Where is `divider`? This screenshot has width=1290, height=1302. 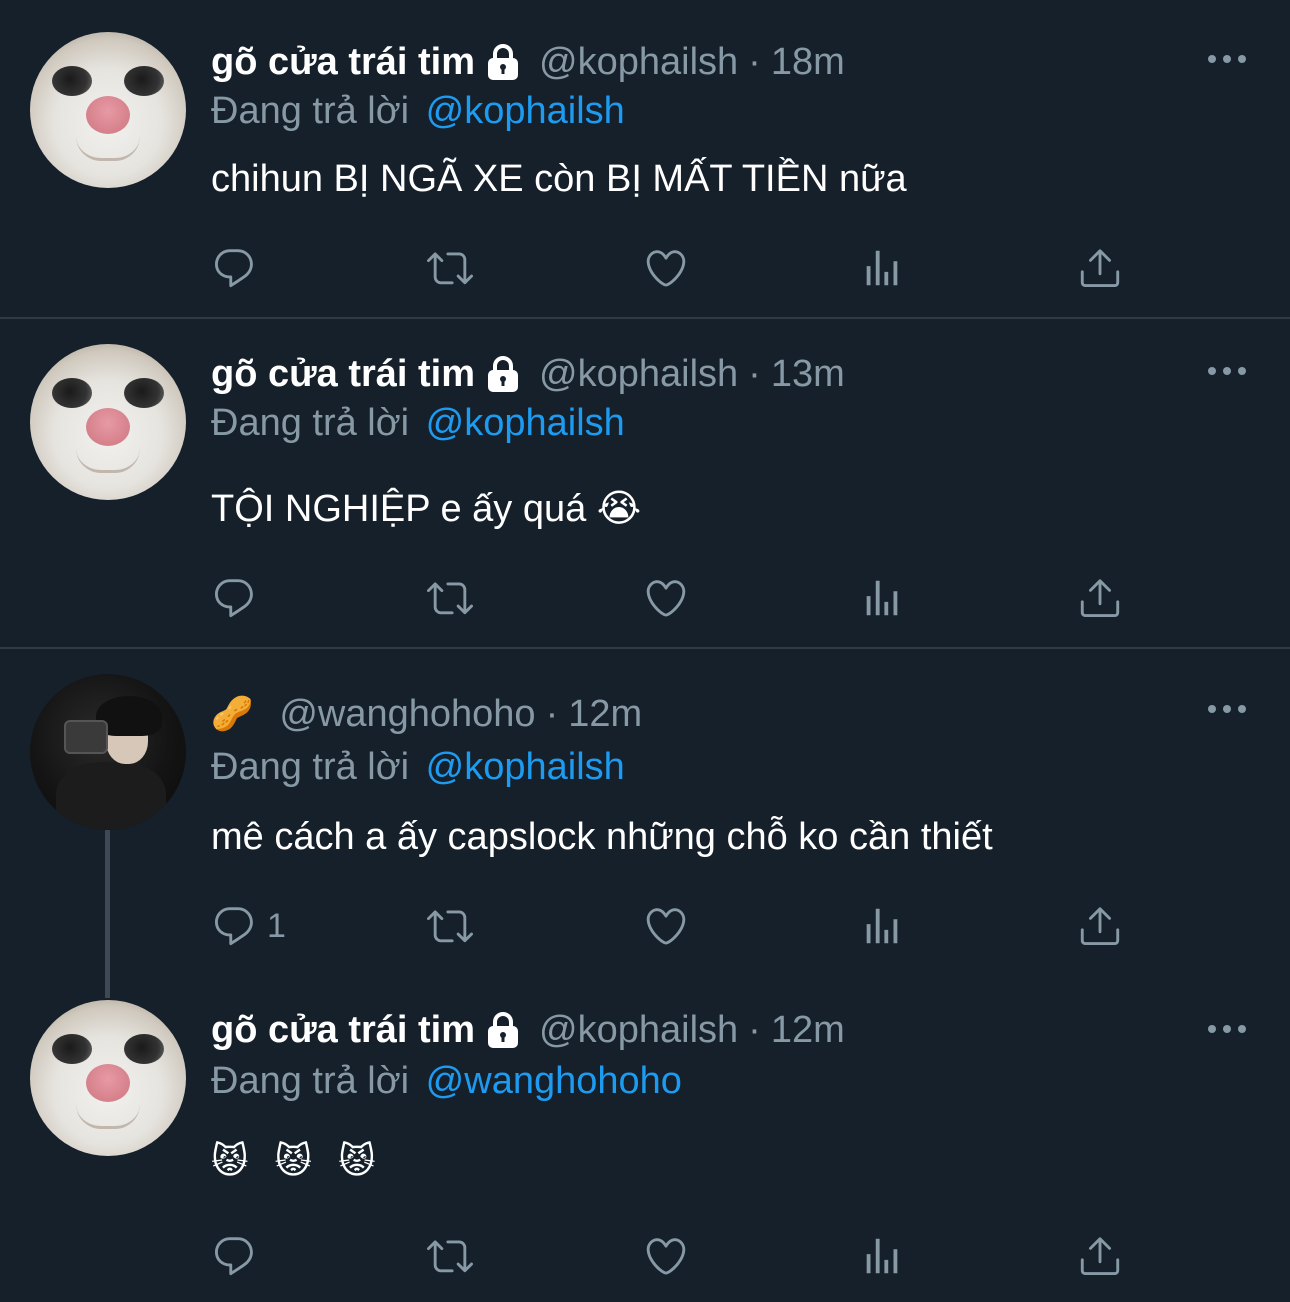 divider is located at coordinates (645, 318).